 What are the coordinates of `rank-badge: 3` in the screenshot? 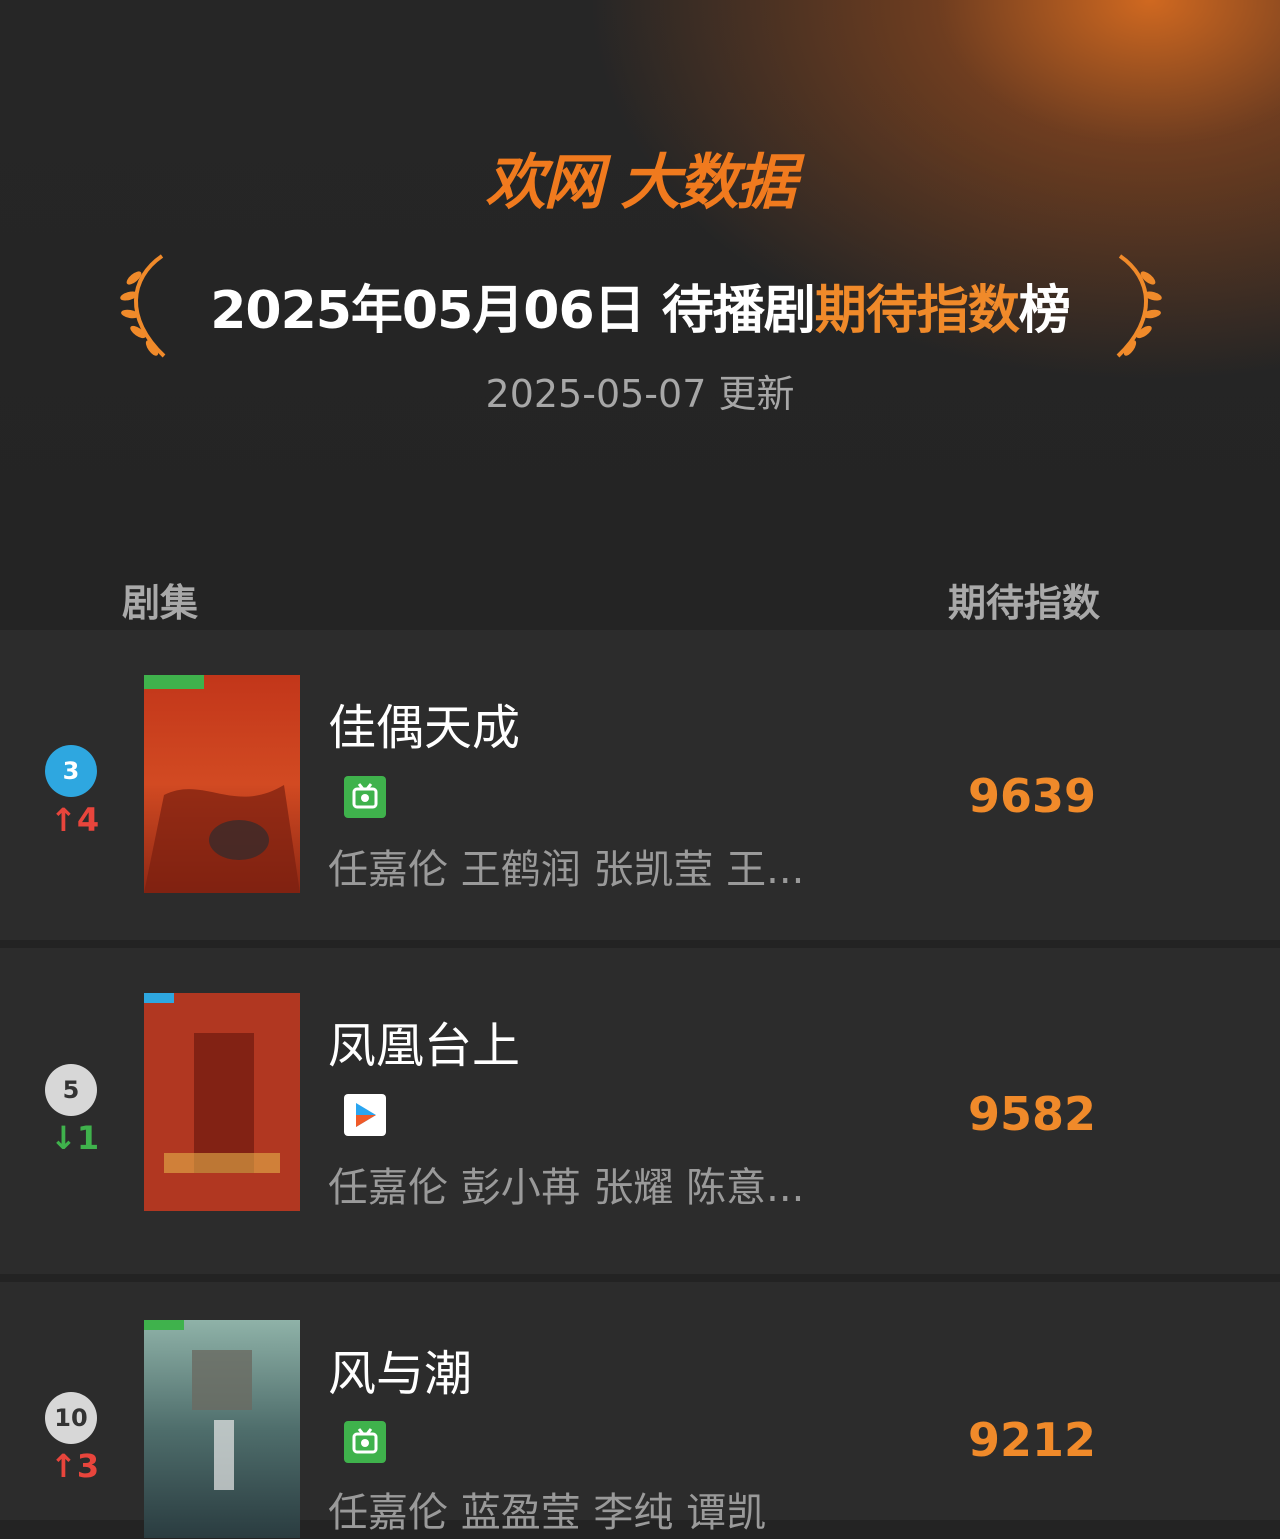 It's located at (71, 771).